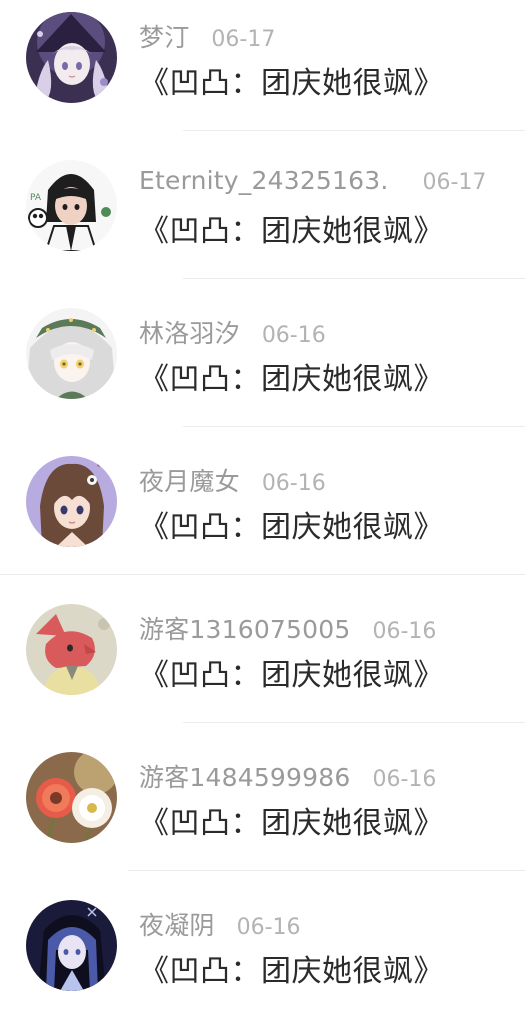  Describe the element at coordinates (220, 923) in the screenshot. I see `comment-meta: 夜凝阴 06-16` at that location.